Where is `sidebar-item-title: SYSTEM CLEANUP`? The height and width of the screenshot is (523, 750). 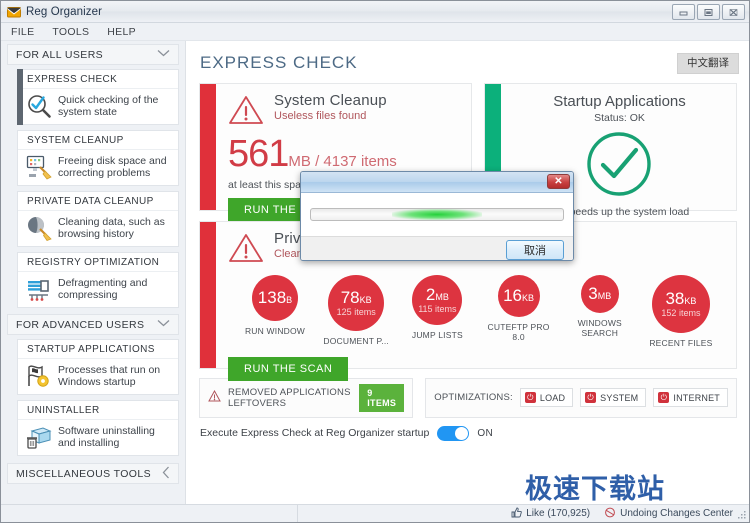 sidebar-item-title: SYSTEM CLEANUP is located at coordinates (98, 140).